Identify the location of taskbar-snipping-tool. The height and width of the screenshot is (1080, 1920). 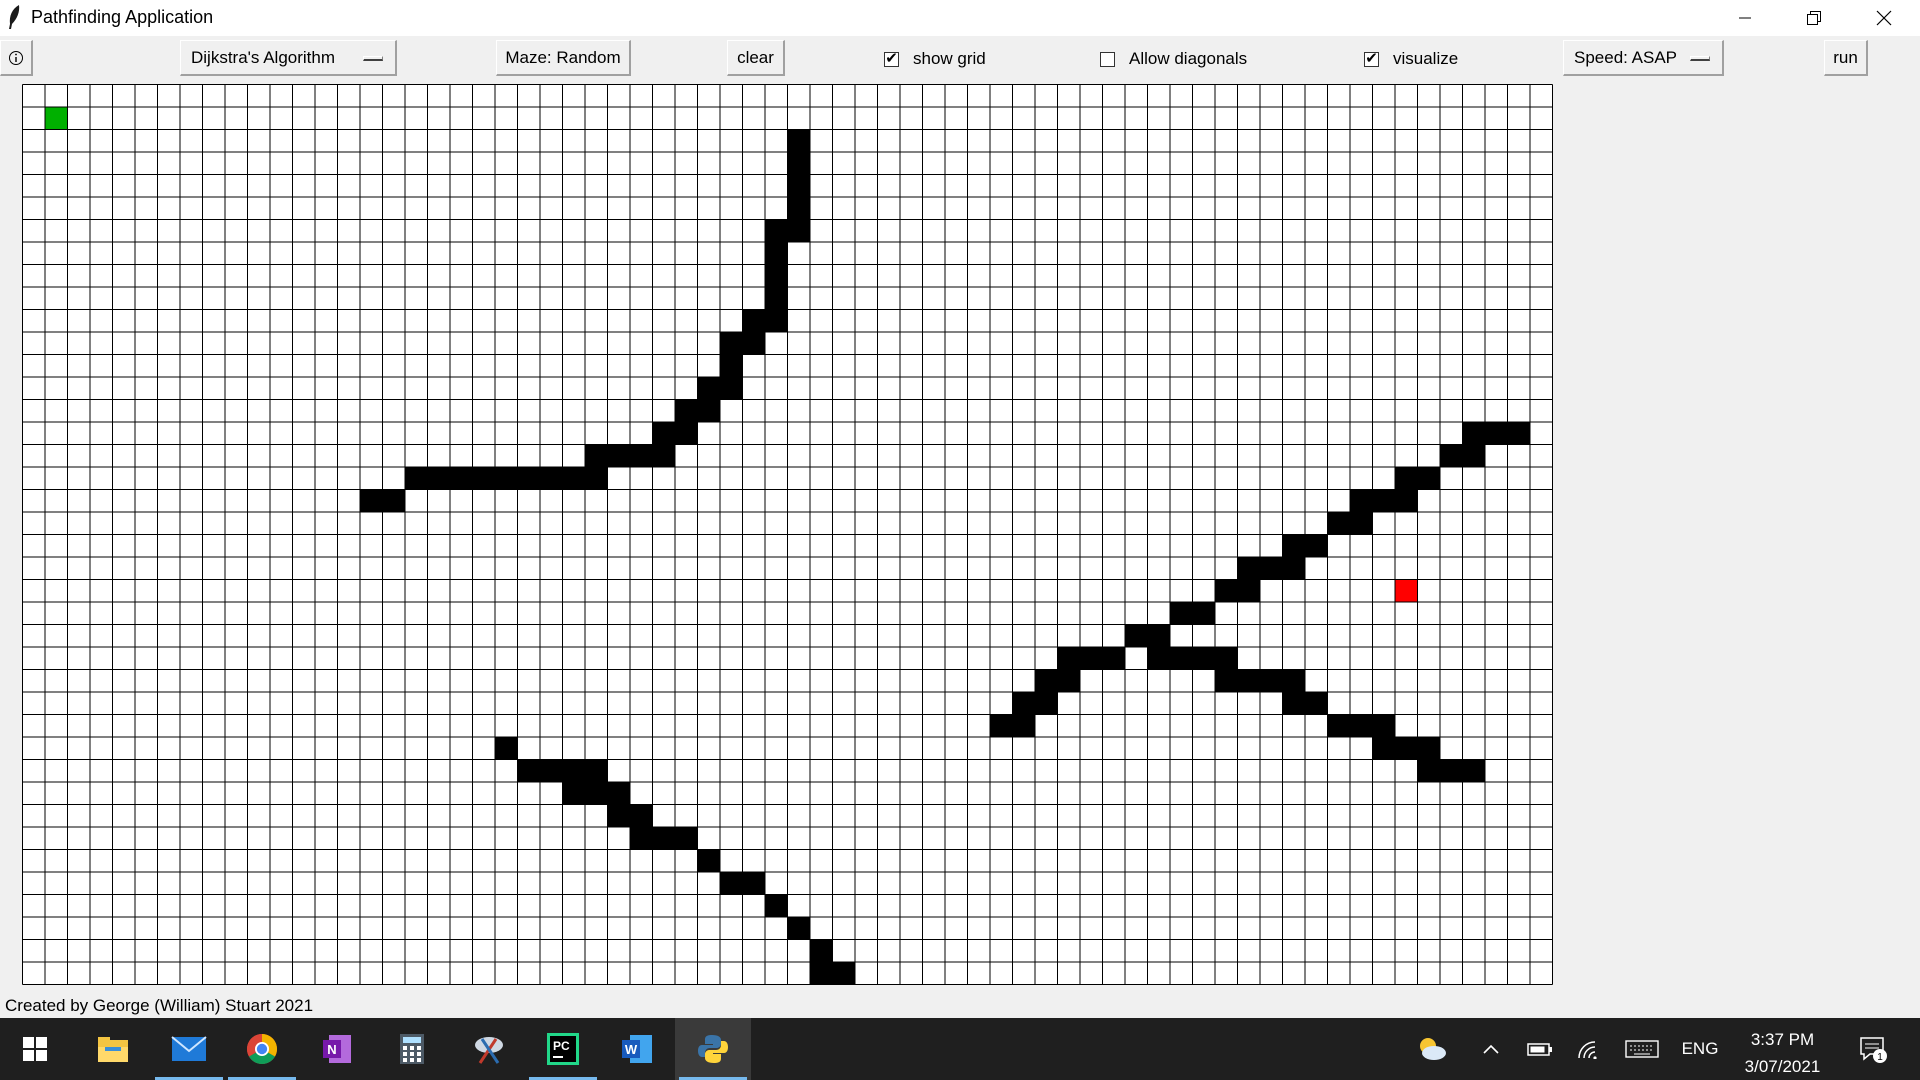
(489, 1049).